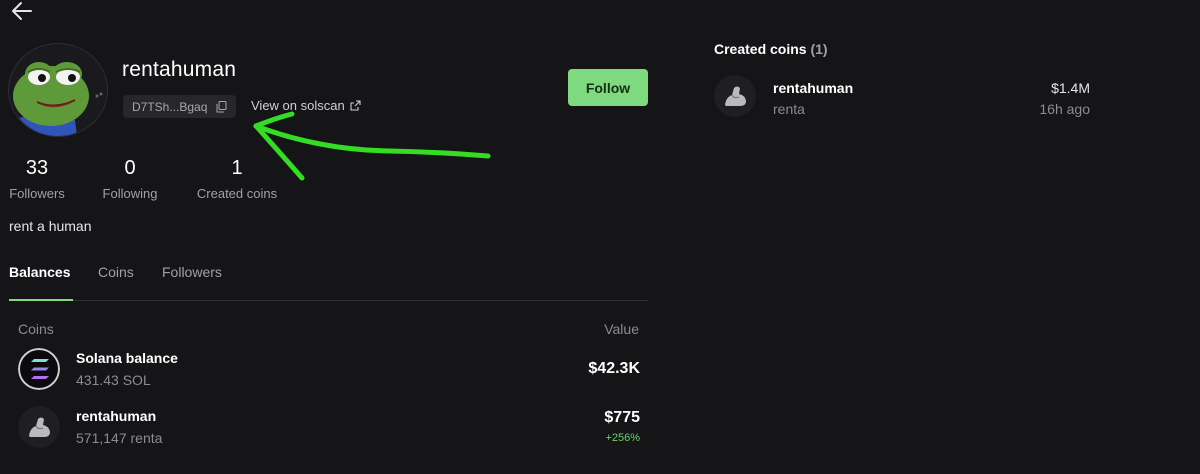  What do you see at coordinates (39, 272) in the screenshot?
I see `tab-balances: Balances` at bounding box center [39, 272].